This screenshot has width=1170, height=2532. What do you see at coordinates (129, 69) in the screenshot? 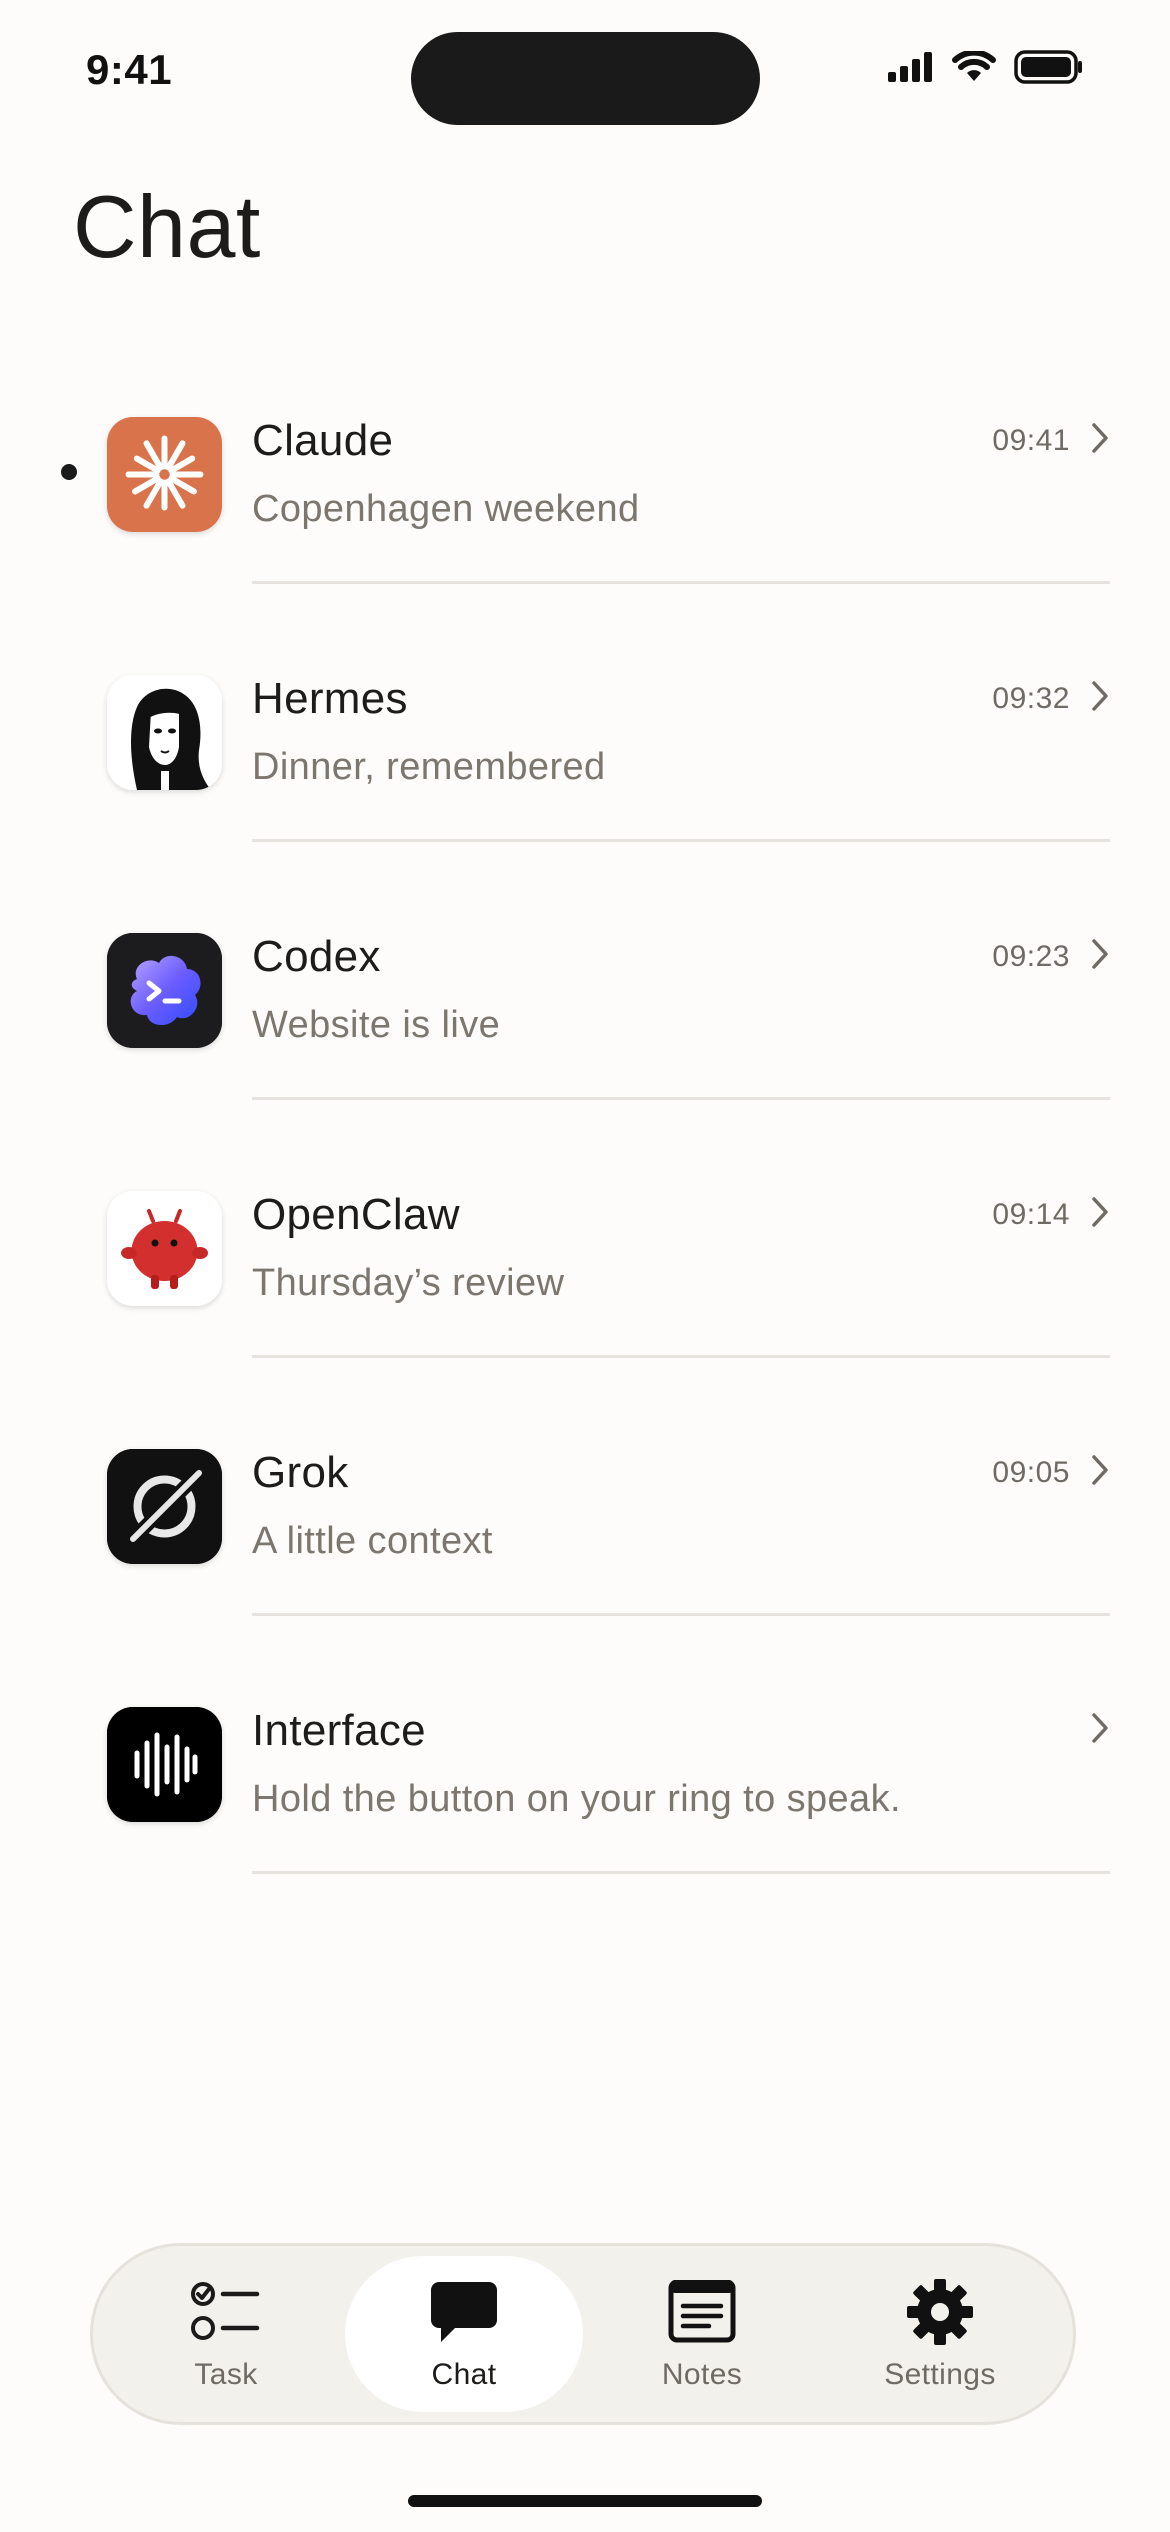
I see `status-time: 9:41` at bounding box center [129, 69].